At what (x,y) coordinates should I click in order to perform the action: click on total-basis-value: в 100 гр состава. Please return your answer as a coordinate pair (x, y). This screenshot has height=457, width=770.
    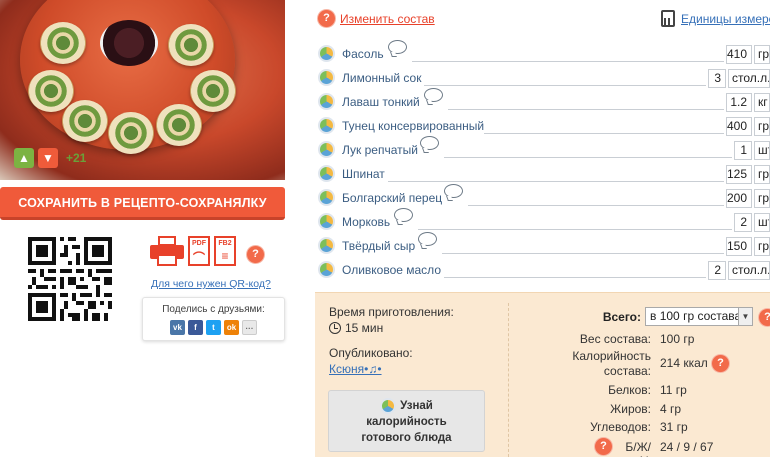
    Looking at the image, I should click on (696, 316).